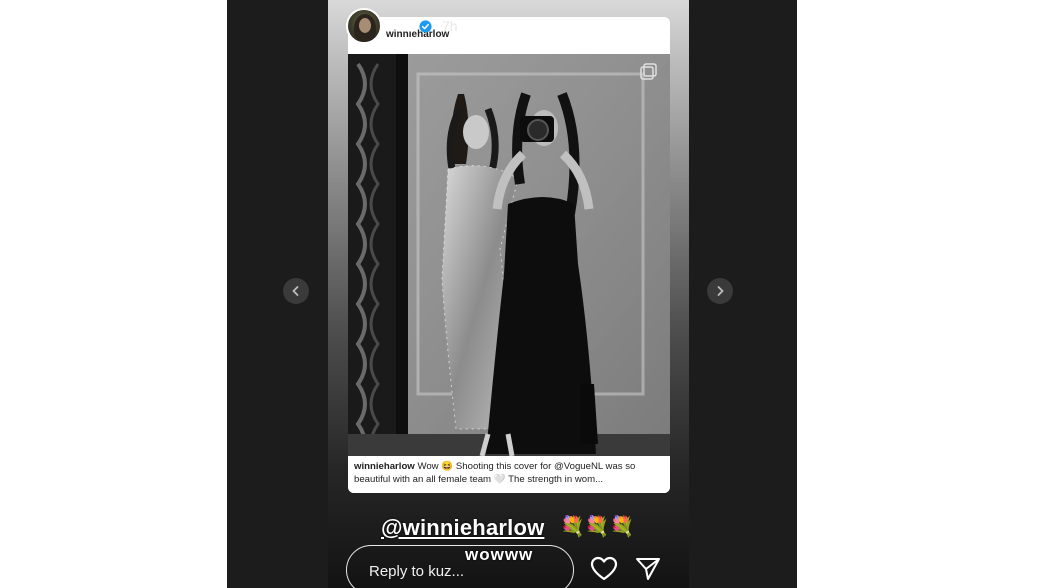  Describe the element at coordinates (450, 26) in the screenshot. I see `story-timestamp: 7h` at that location.